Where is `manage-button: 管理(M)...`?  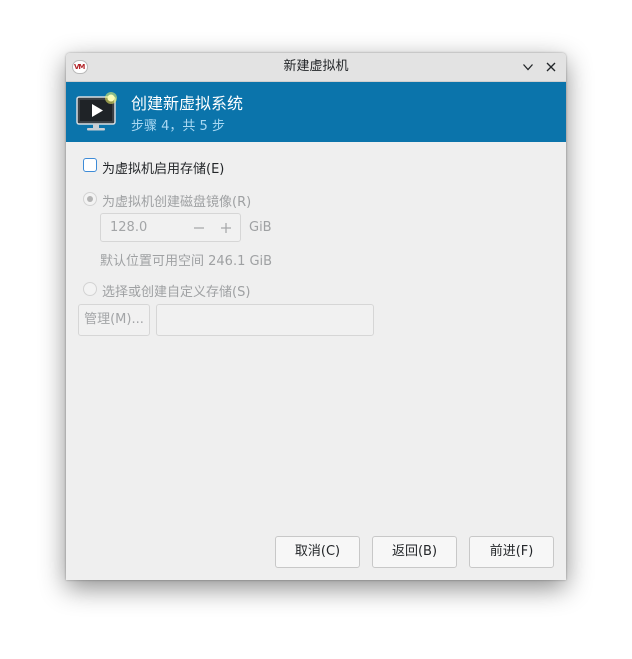 manage-button: 管理(M)... is located at coordinates (114, 320).